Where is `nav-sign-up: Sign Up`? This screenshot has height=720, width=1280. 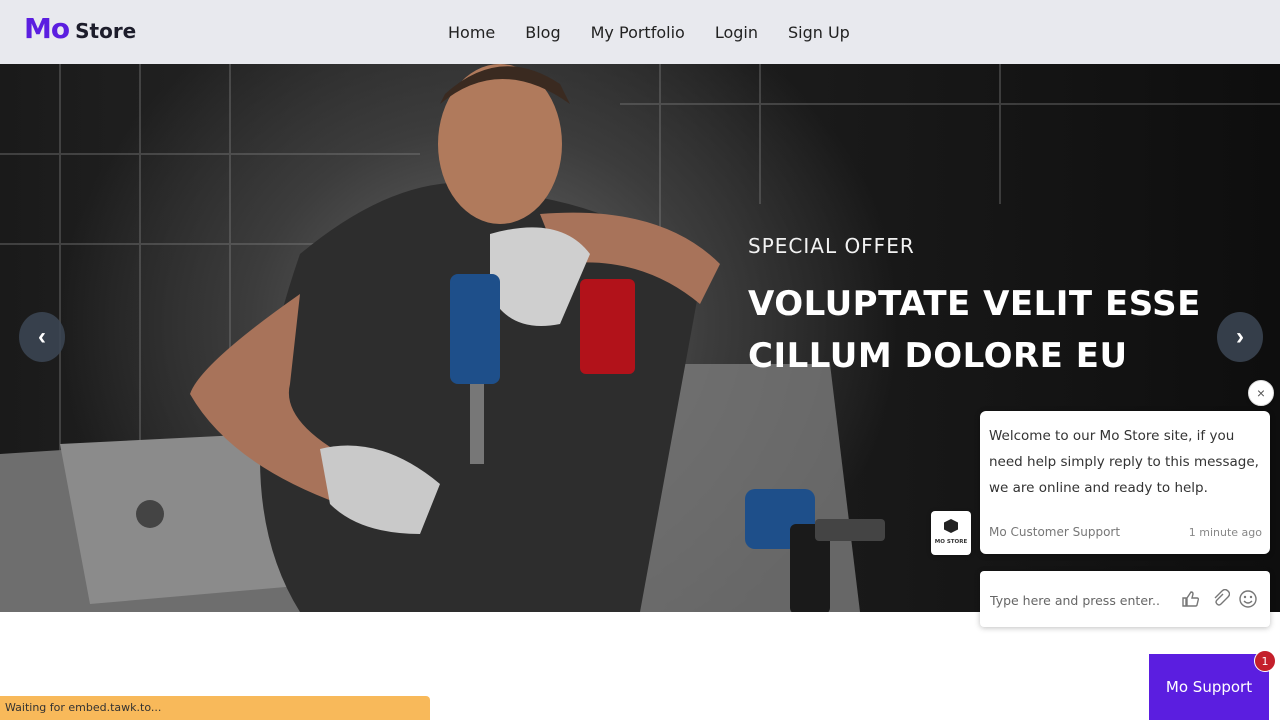 nav-sign-up: Sign Up is located at coordinates (819, 32).